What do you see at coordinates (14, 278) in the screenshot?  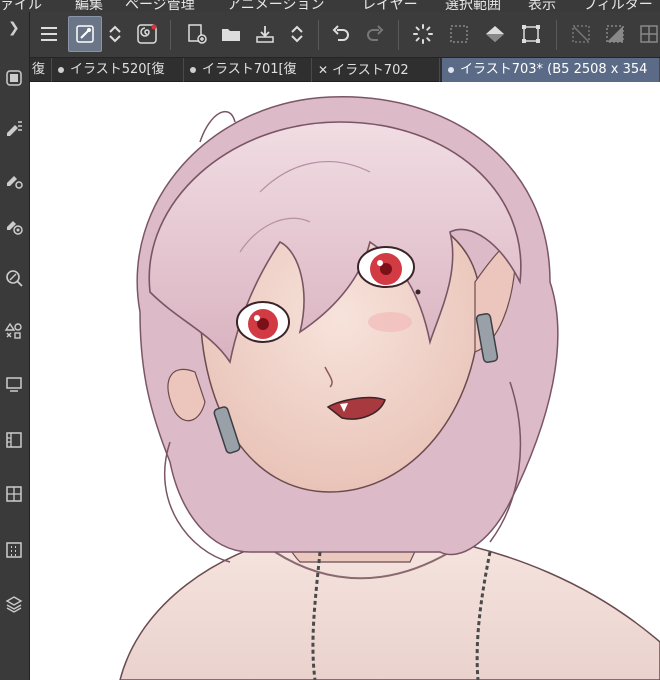 I see `navigator-icon` at bounding box center [14, 278].